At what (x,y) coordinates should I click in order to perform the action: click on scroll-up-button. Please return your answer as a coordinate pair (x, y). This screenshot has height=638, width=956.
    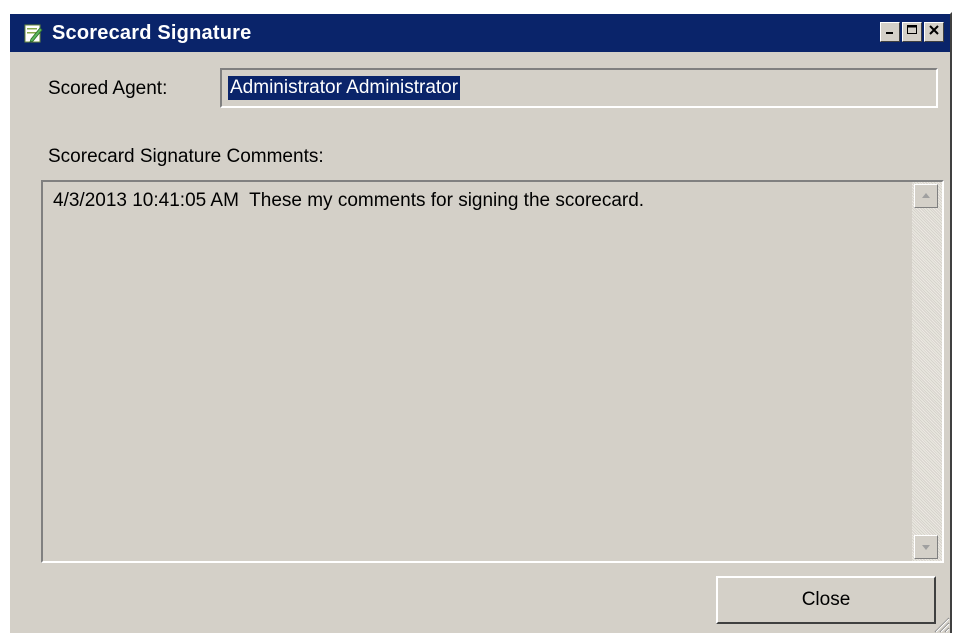
    Looking at the image, I should click on (926, 196).